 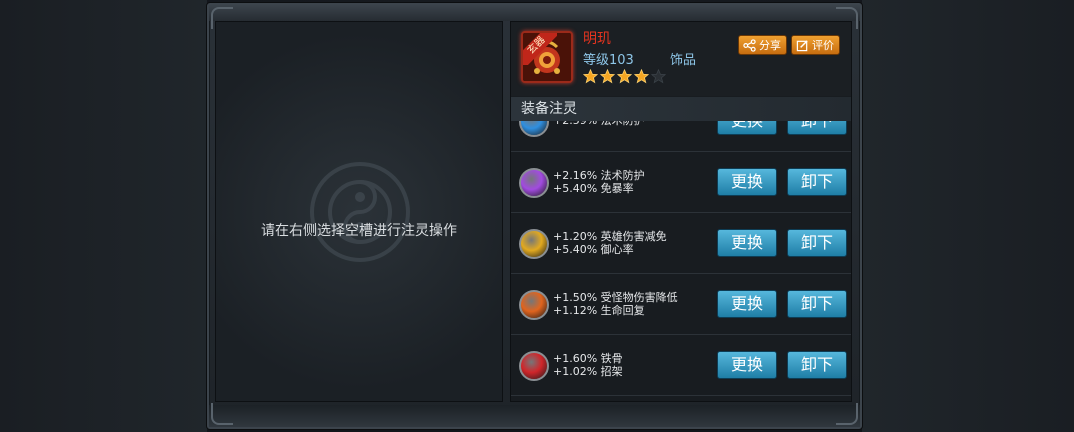 I want to click on item-icon: 玄器, so click(x=547, y=57).